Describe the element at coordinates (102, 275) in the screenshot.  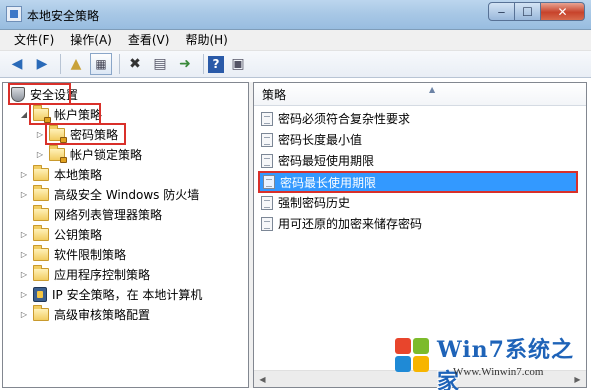
I see `tree-label: 应用程序控制策略` at that location.